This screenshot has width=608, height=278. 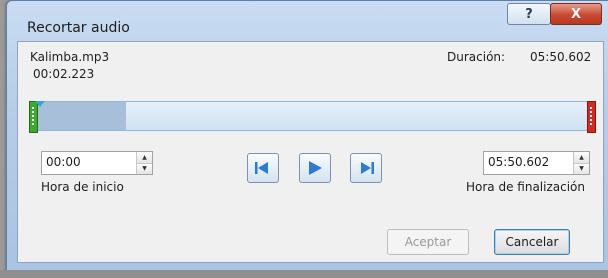 I want to click on start-time-stepper: 00:00 ▲ ▼, so click(x=97, y=163).